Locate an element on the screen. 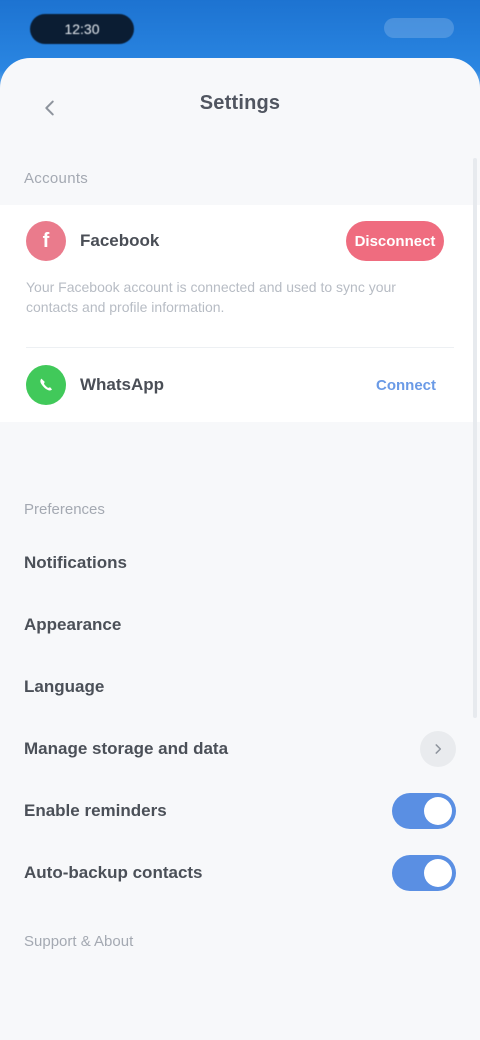 This screenshot has height=1040, width=480. chevron-right-icon is located at coordinates (438, 749).